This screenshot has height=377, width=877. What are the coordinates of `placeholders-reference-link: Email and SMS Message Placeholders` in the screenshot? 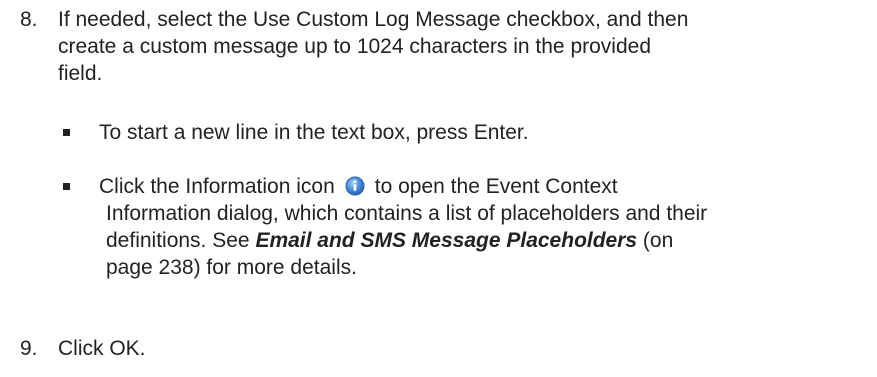 It's located at (446, 240).